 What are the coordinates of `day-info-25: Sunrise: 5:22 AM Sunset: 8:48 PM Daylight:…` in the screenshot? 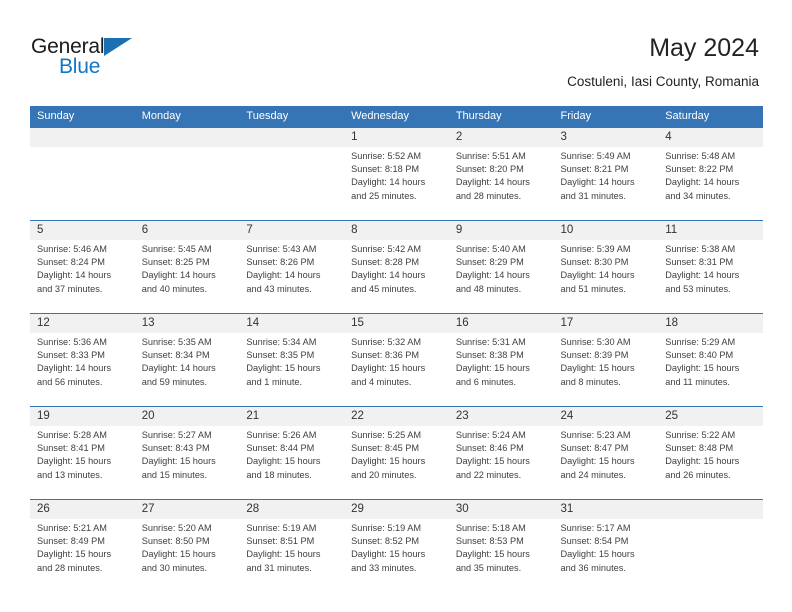 It's located at (710, 462).